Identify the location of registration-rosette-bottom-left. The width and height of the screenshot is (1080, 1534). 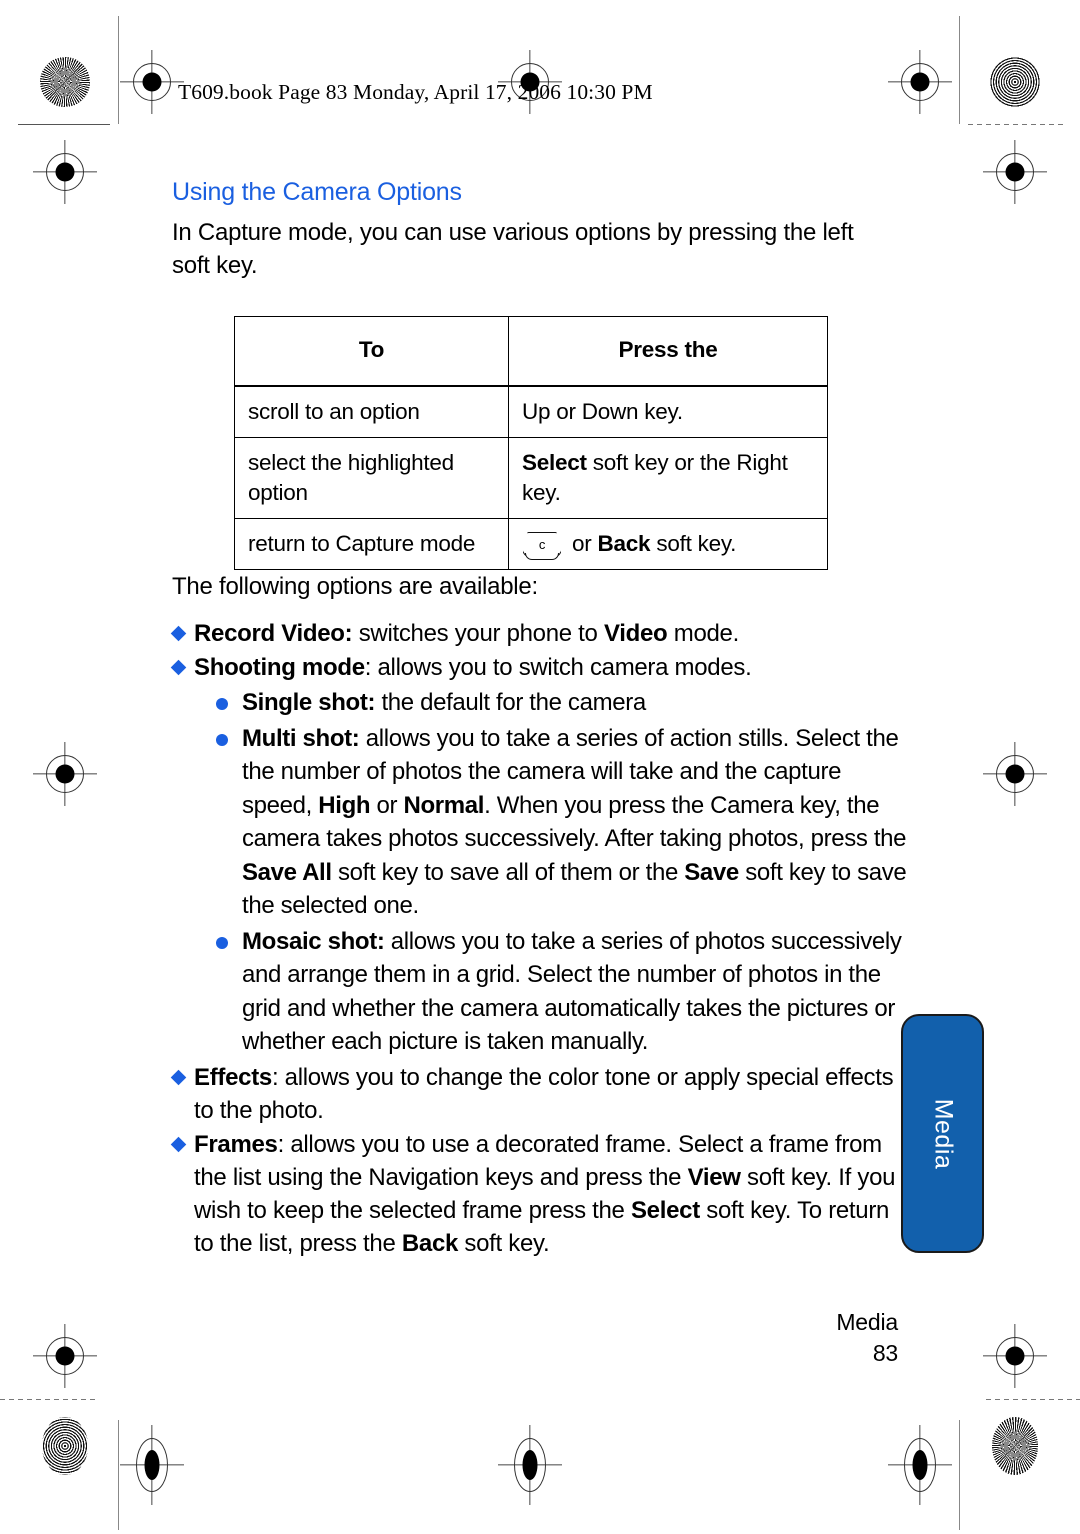
(65, 1446).